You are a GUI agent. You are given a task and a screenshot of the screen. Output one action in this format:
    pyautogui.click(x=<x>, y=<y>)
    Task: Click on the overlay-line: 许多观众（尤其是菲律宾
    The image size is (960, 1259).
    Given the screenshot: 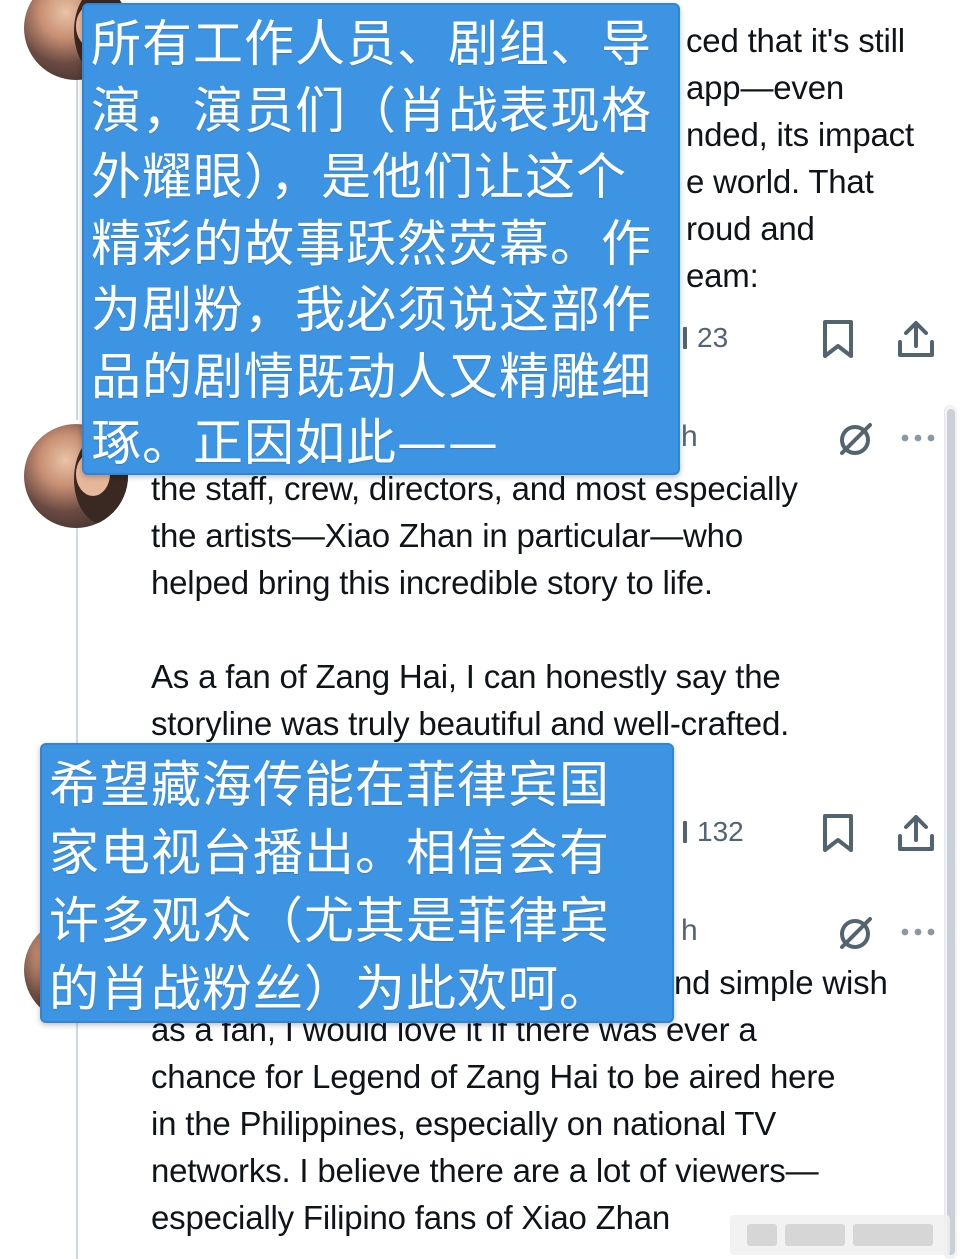 What is the action you would take?
    pyautogui.click(x=329, y=921)
    